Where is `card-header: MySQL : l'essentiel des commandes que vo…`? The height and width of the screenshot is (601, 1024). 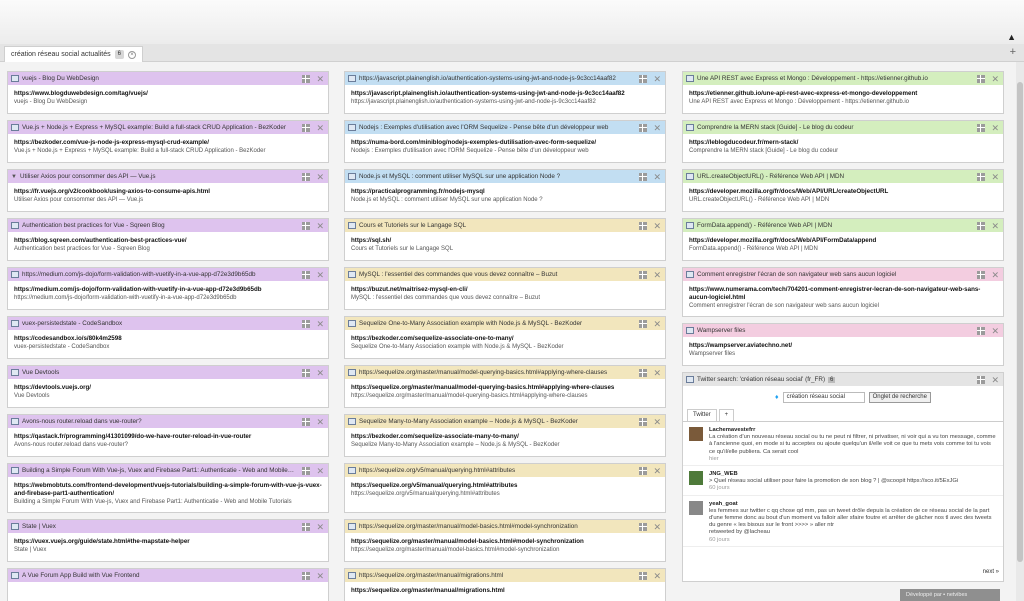
card-header: MySQL : l'essentiel des commandes que vo… is located at coordinates (505, 274).